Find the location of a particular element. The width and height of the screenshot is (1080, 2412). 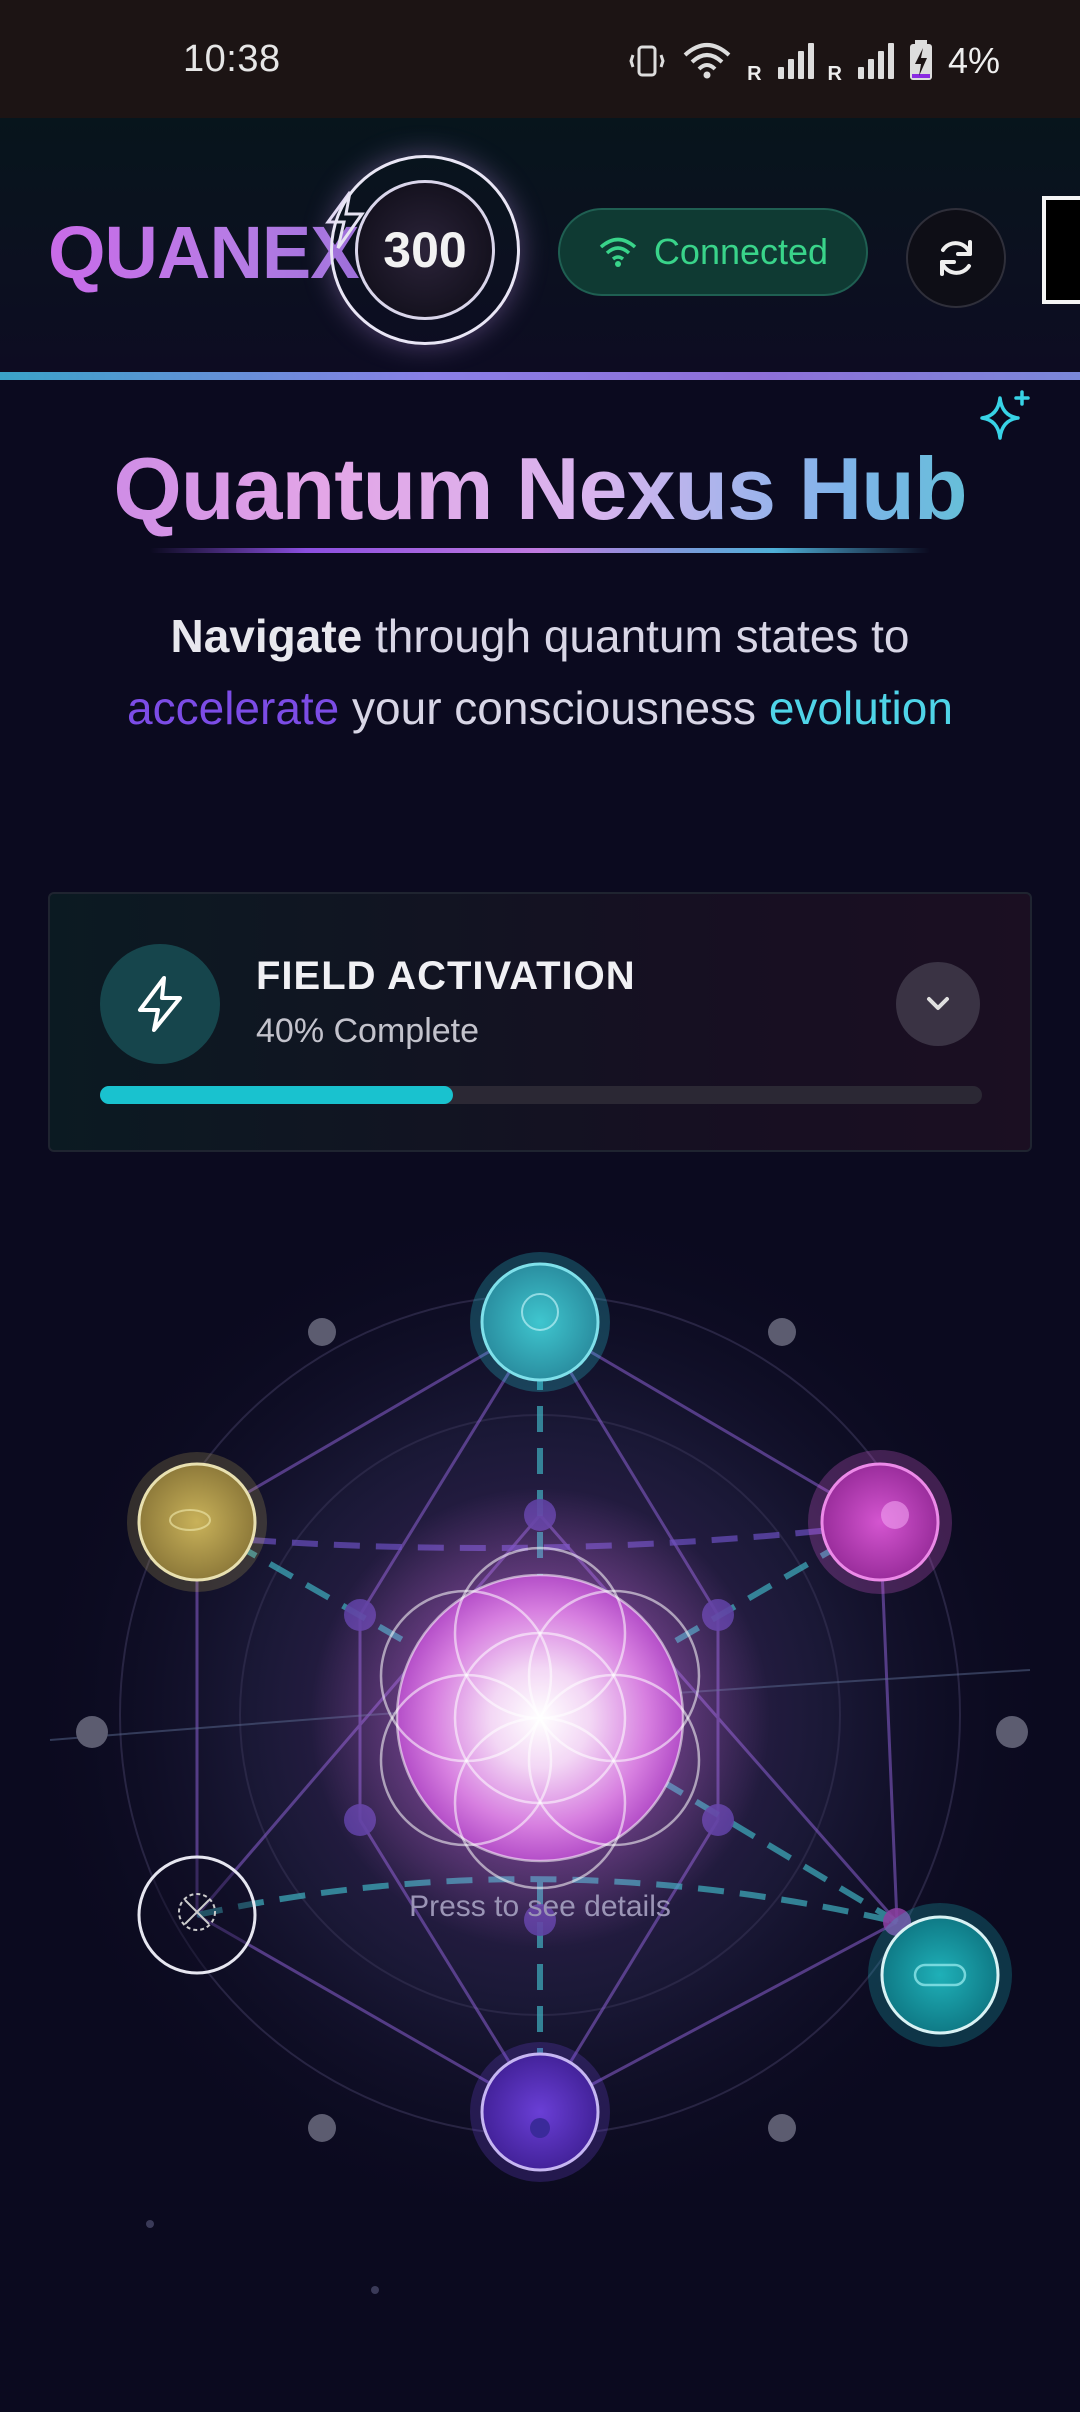

magenta-node is located at coordinates (880, 1522).